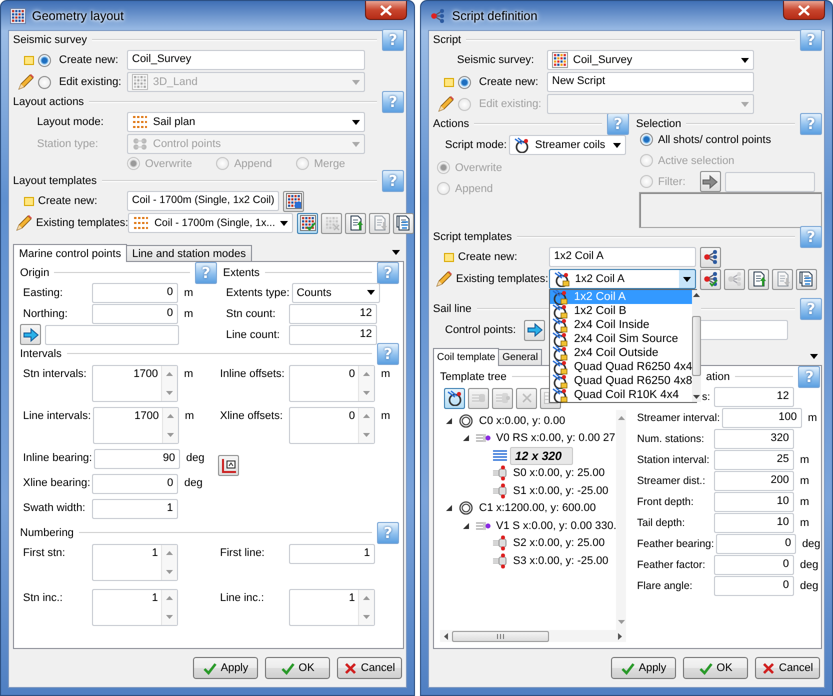 This screenshot has height=696, width=833. Describe the element at coordinates (754, 438) in the screenshot. I see `text-field: 320` at that location.